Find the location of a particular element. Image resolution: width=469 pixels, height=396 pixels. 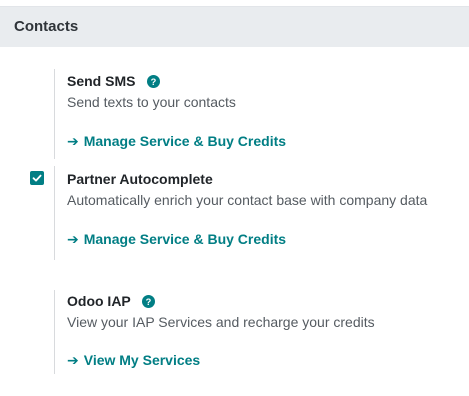

setting-title: Odoo IAP ? is located at coordinates (111, 301).